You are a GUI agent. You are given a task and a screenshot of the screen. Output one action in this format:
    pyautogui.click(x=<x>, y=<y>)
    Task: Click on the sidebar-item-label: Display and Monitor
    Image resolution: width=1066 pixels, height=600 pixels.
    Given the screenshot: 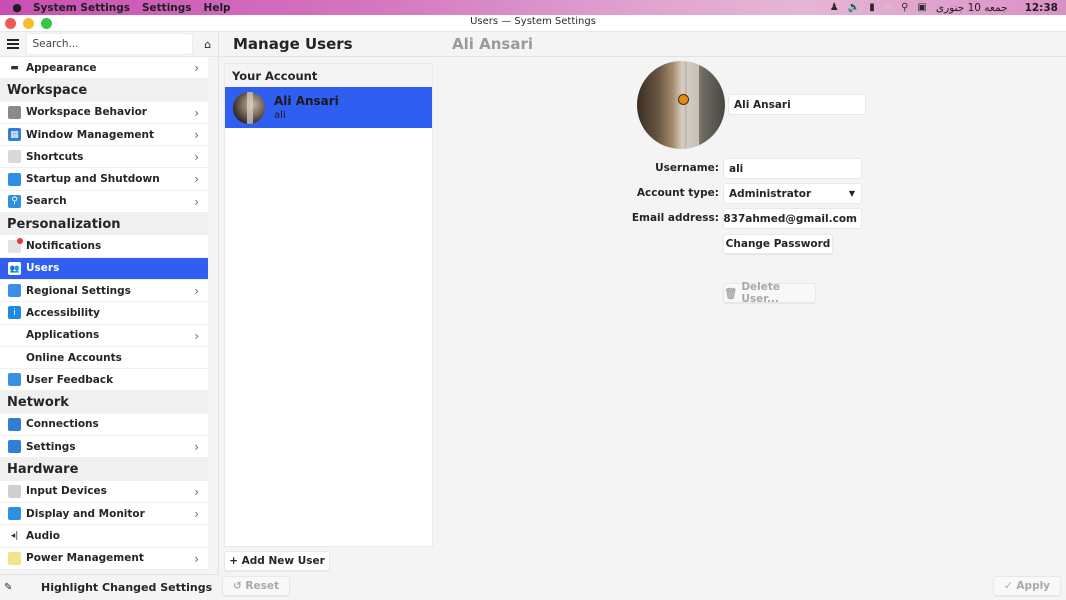 What is the action you would take?
    pyautogui.click(x=85, y=513)
    